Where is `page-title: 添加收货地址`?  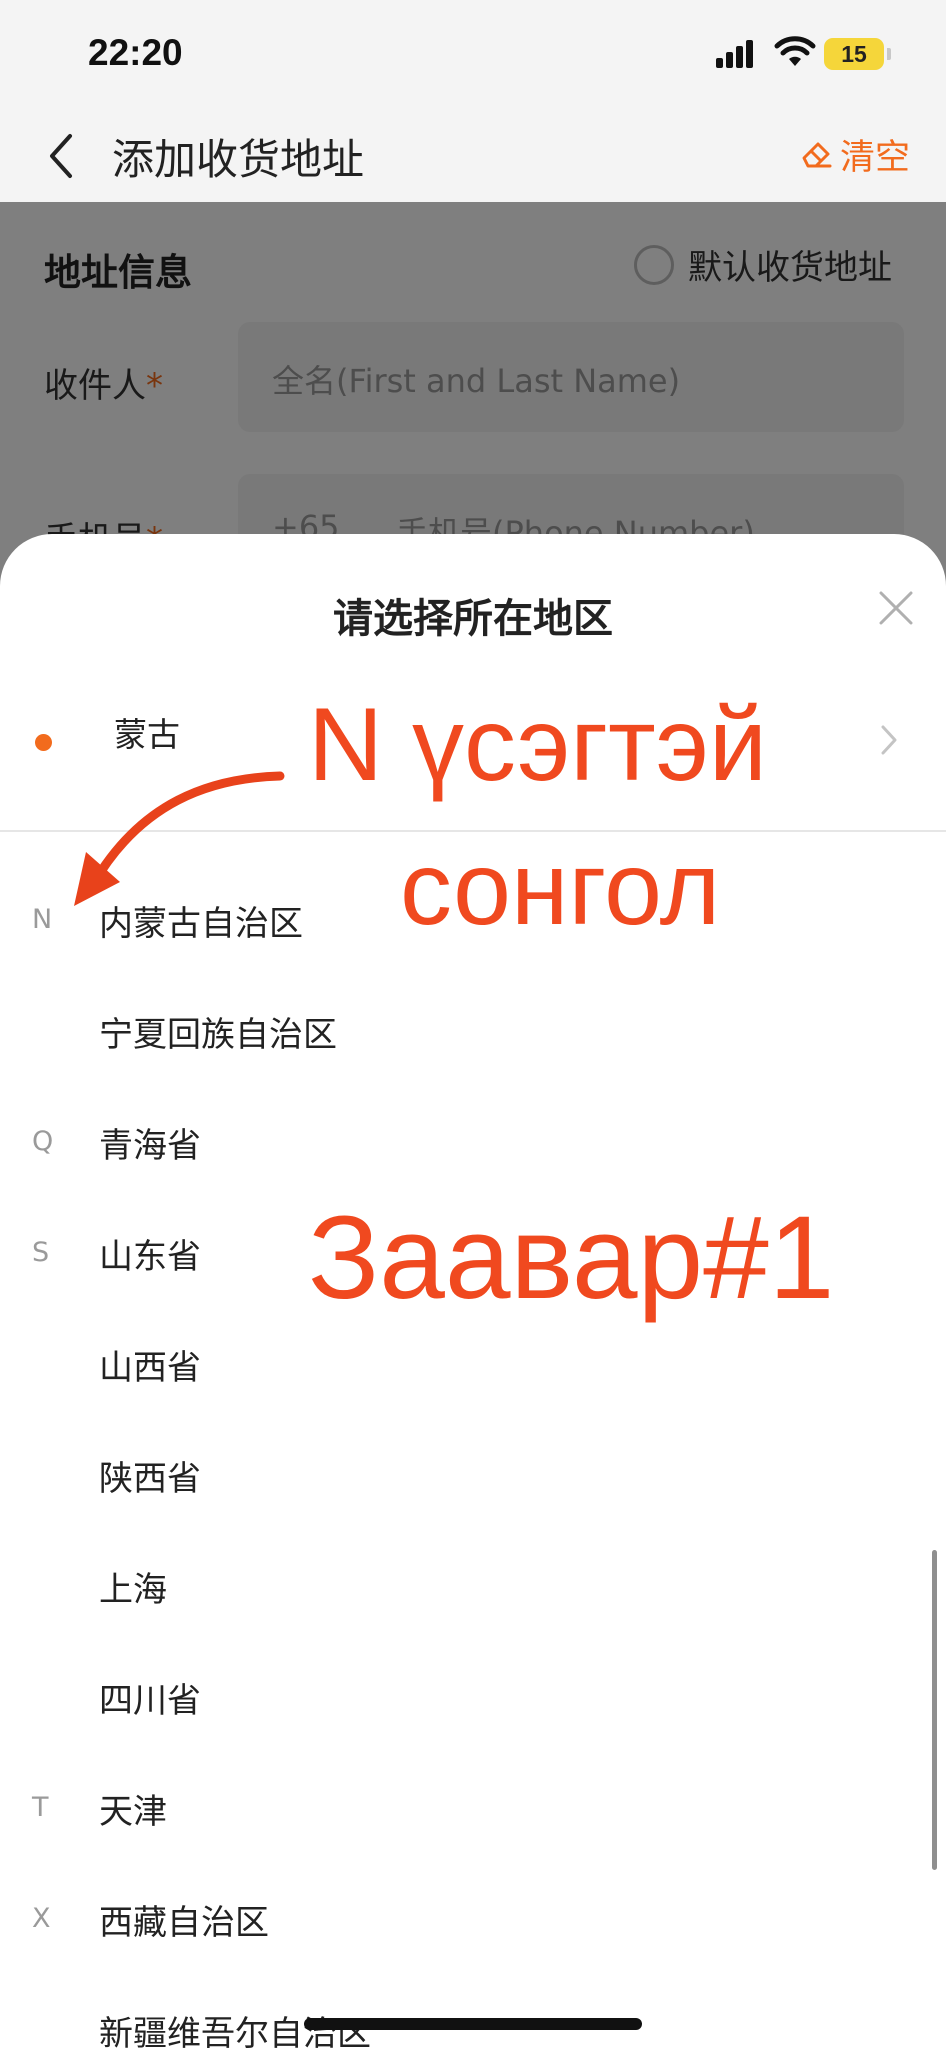 page-title: 添加收货地址 is located at coordinates (238, 159).